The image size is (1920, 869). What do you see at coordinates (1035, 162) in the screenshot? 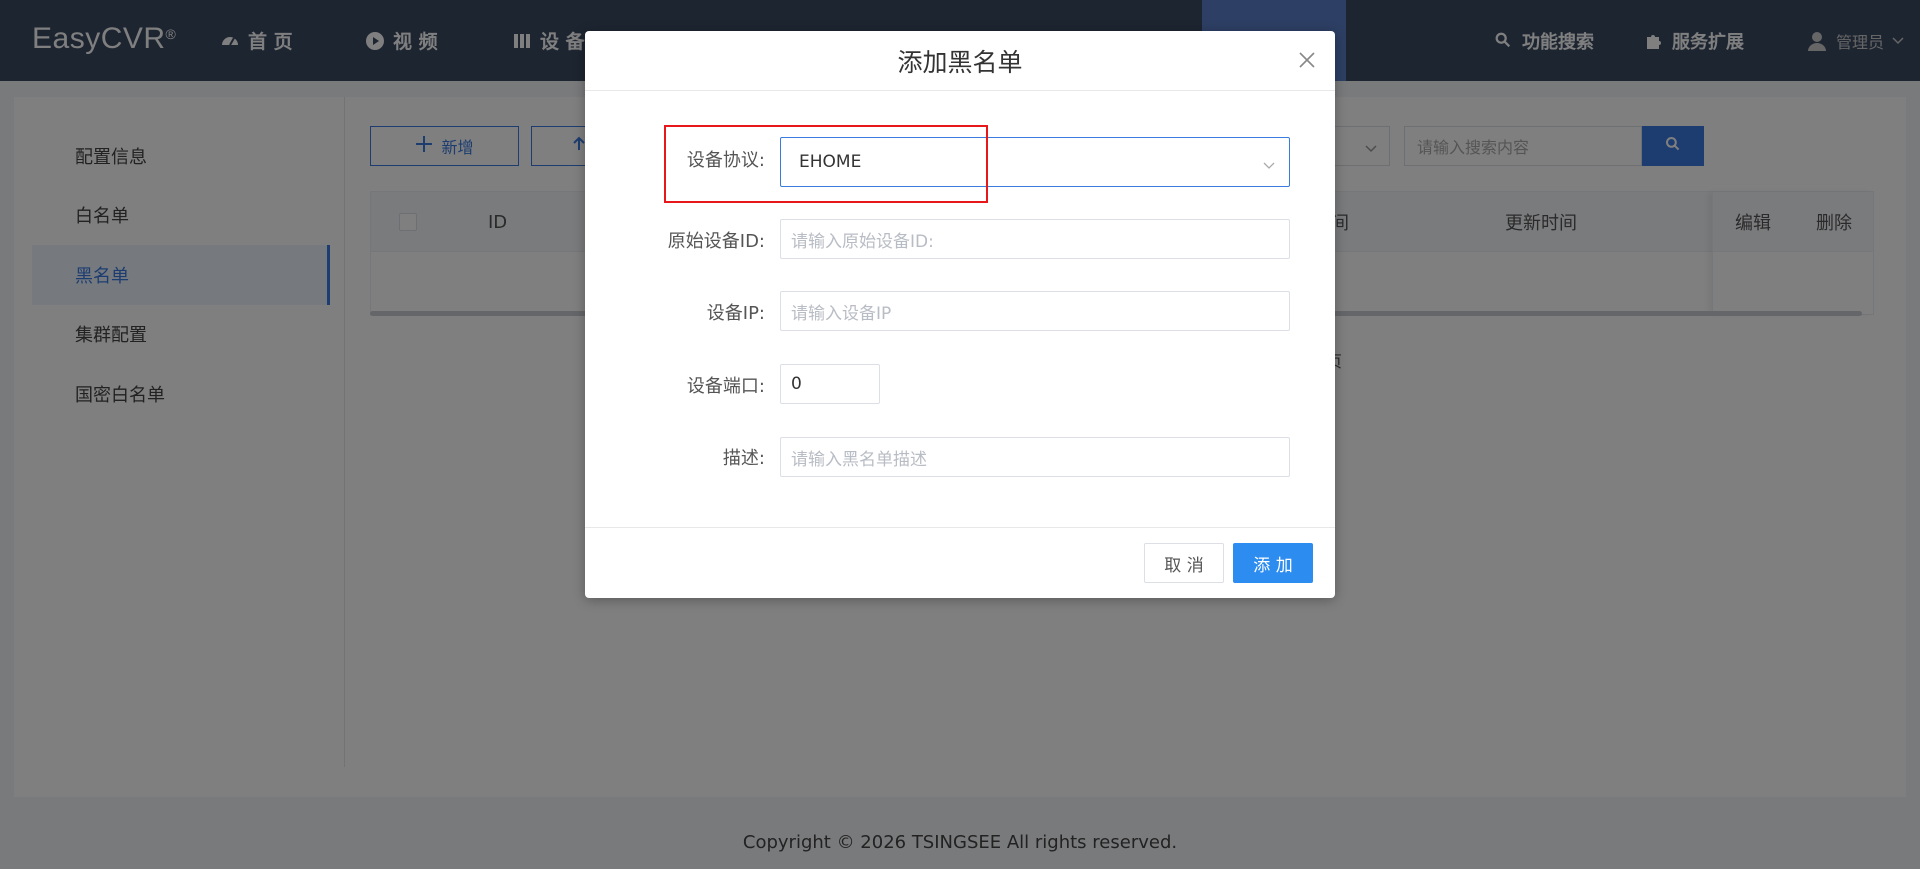
I see `protocol-select: EHOME` at bounding box center [1035, 162].